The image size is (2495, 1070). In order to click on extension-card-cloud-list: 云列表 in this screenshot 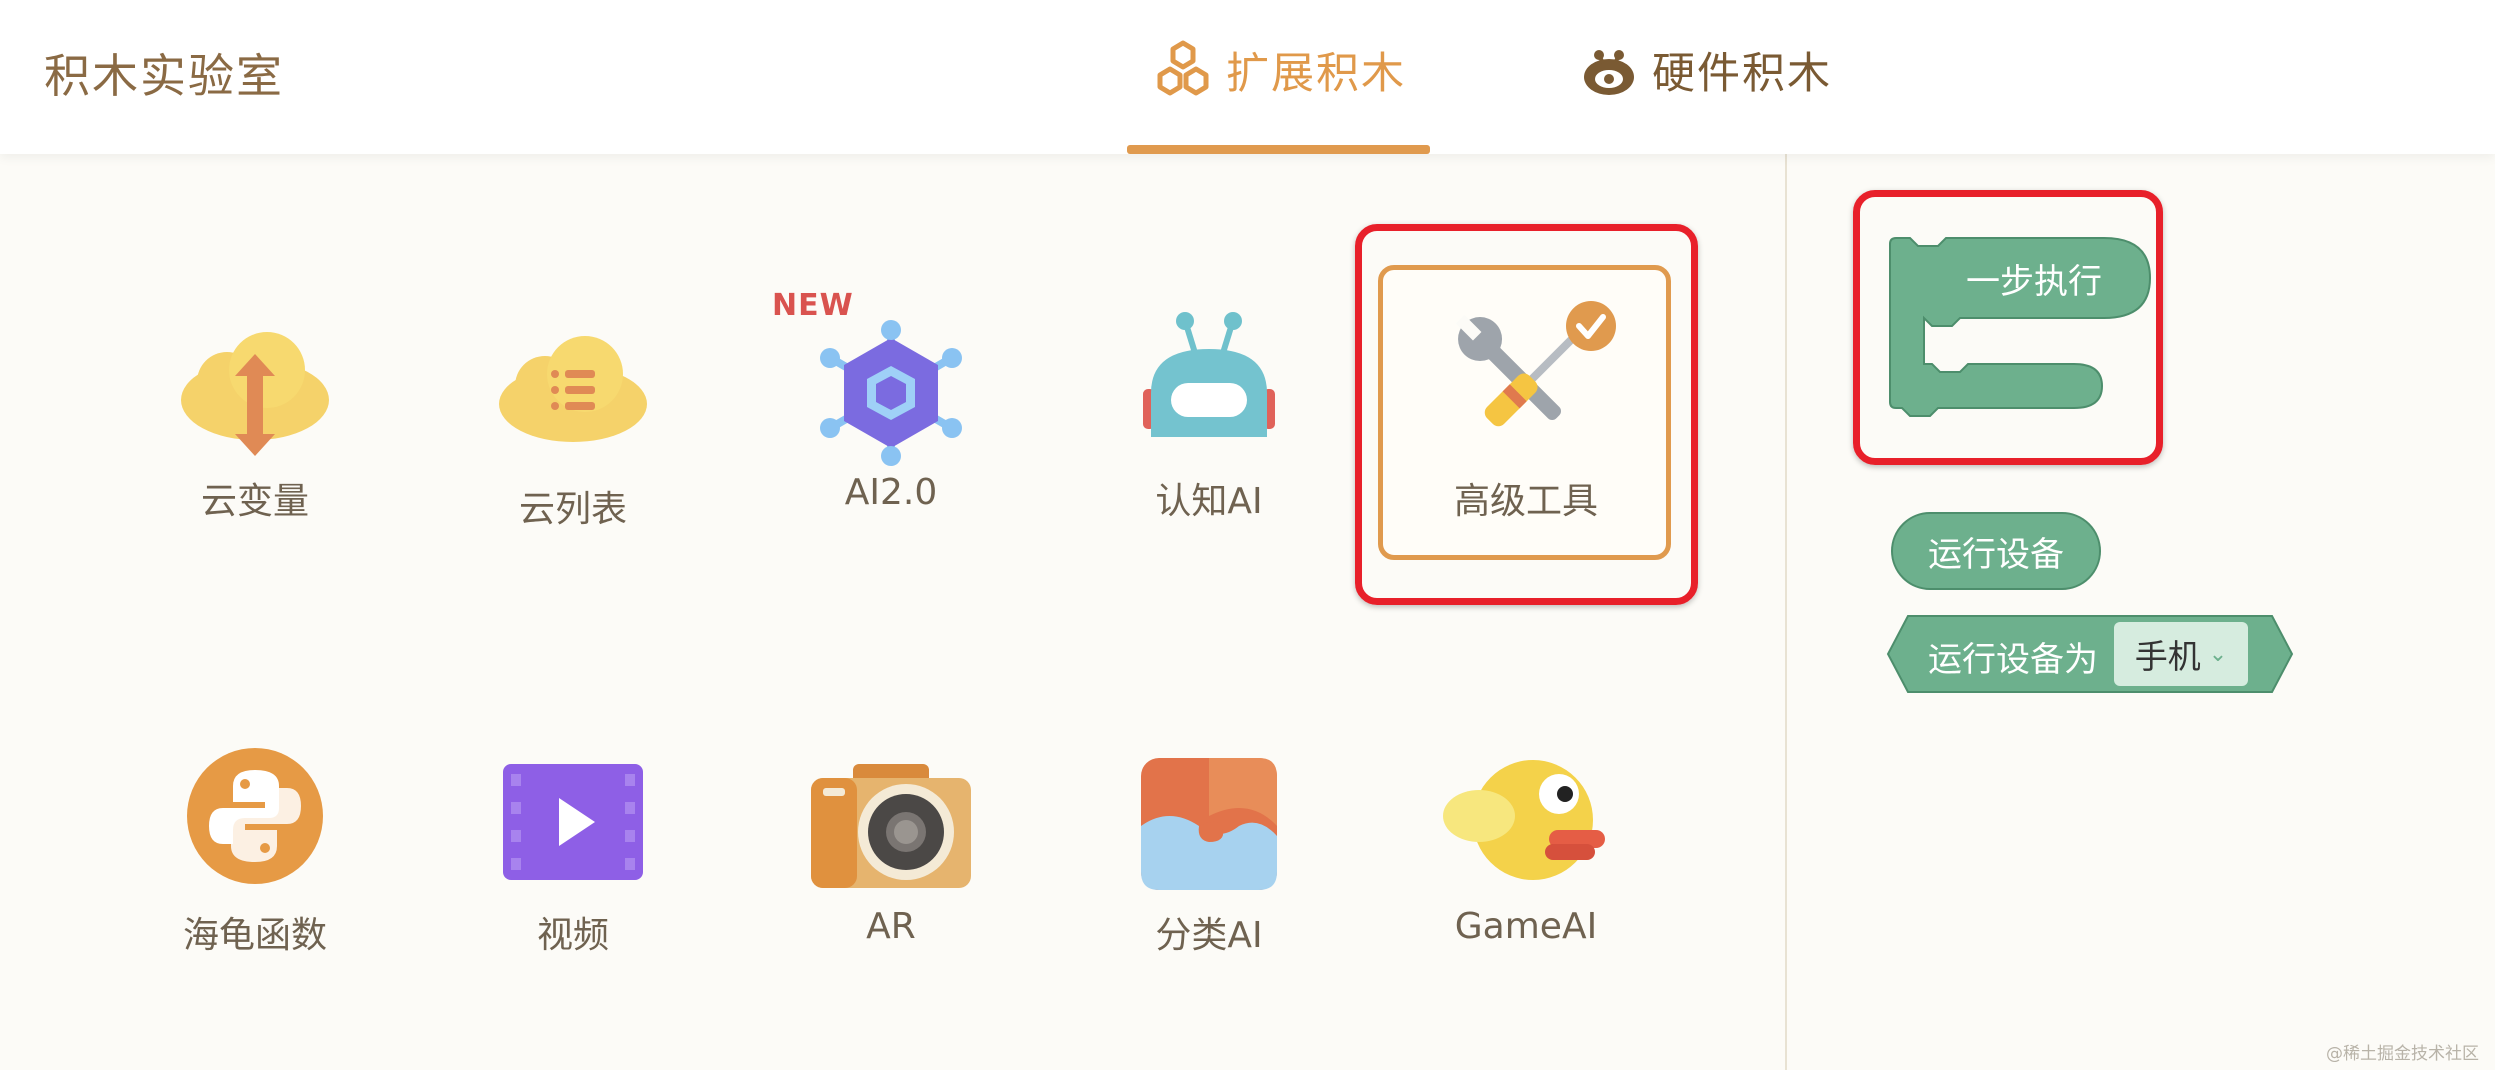, I will do `click(573, 450)`.